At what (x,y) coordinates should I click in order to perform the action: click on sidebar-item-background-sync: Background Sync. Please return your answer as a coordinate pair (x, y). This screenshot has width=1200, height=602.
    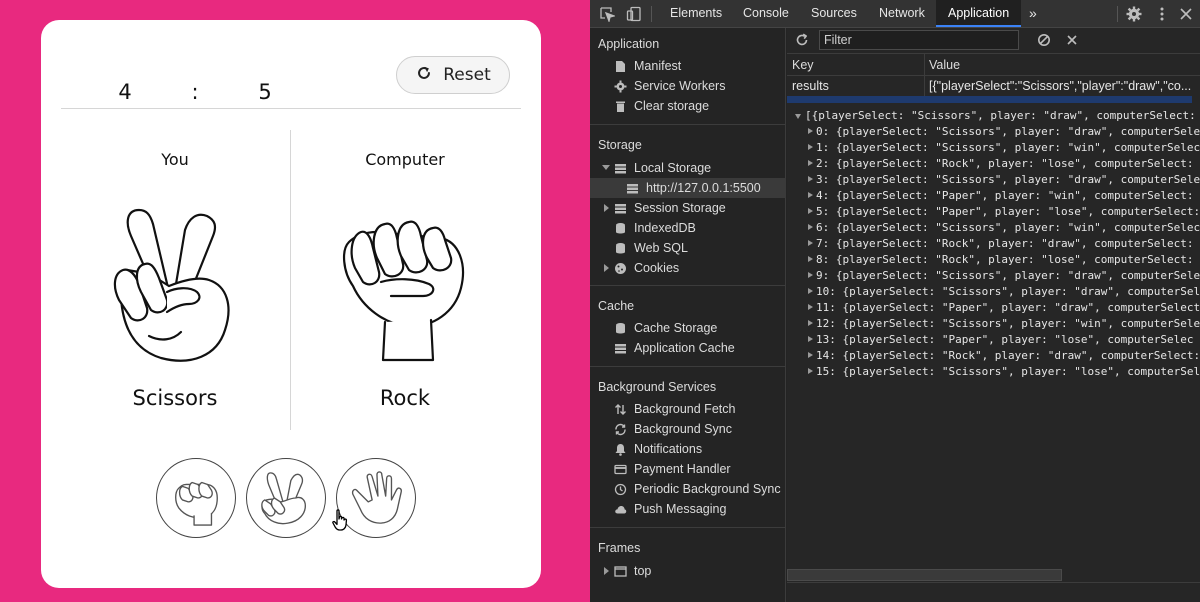
    Looking at the image, I should click on (673, 429).